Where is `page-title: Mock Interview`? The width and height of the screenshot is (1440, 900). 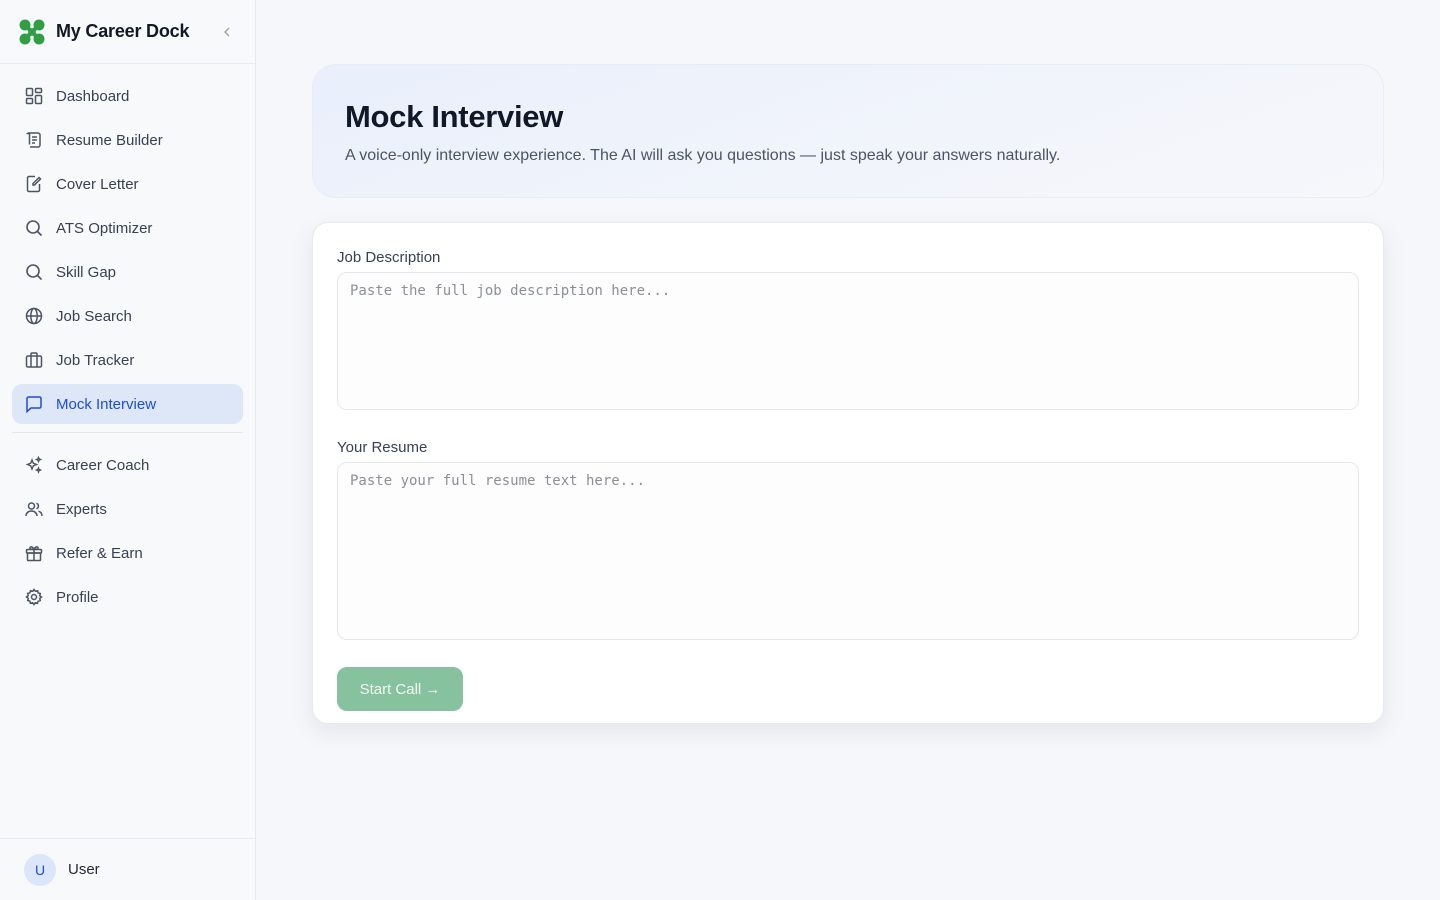
page-title: Mock Interview is located at coordinates (454, 116).